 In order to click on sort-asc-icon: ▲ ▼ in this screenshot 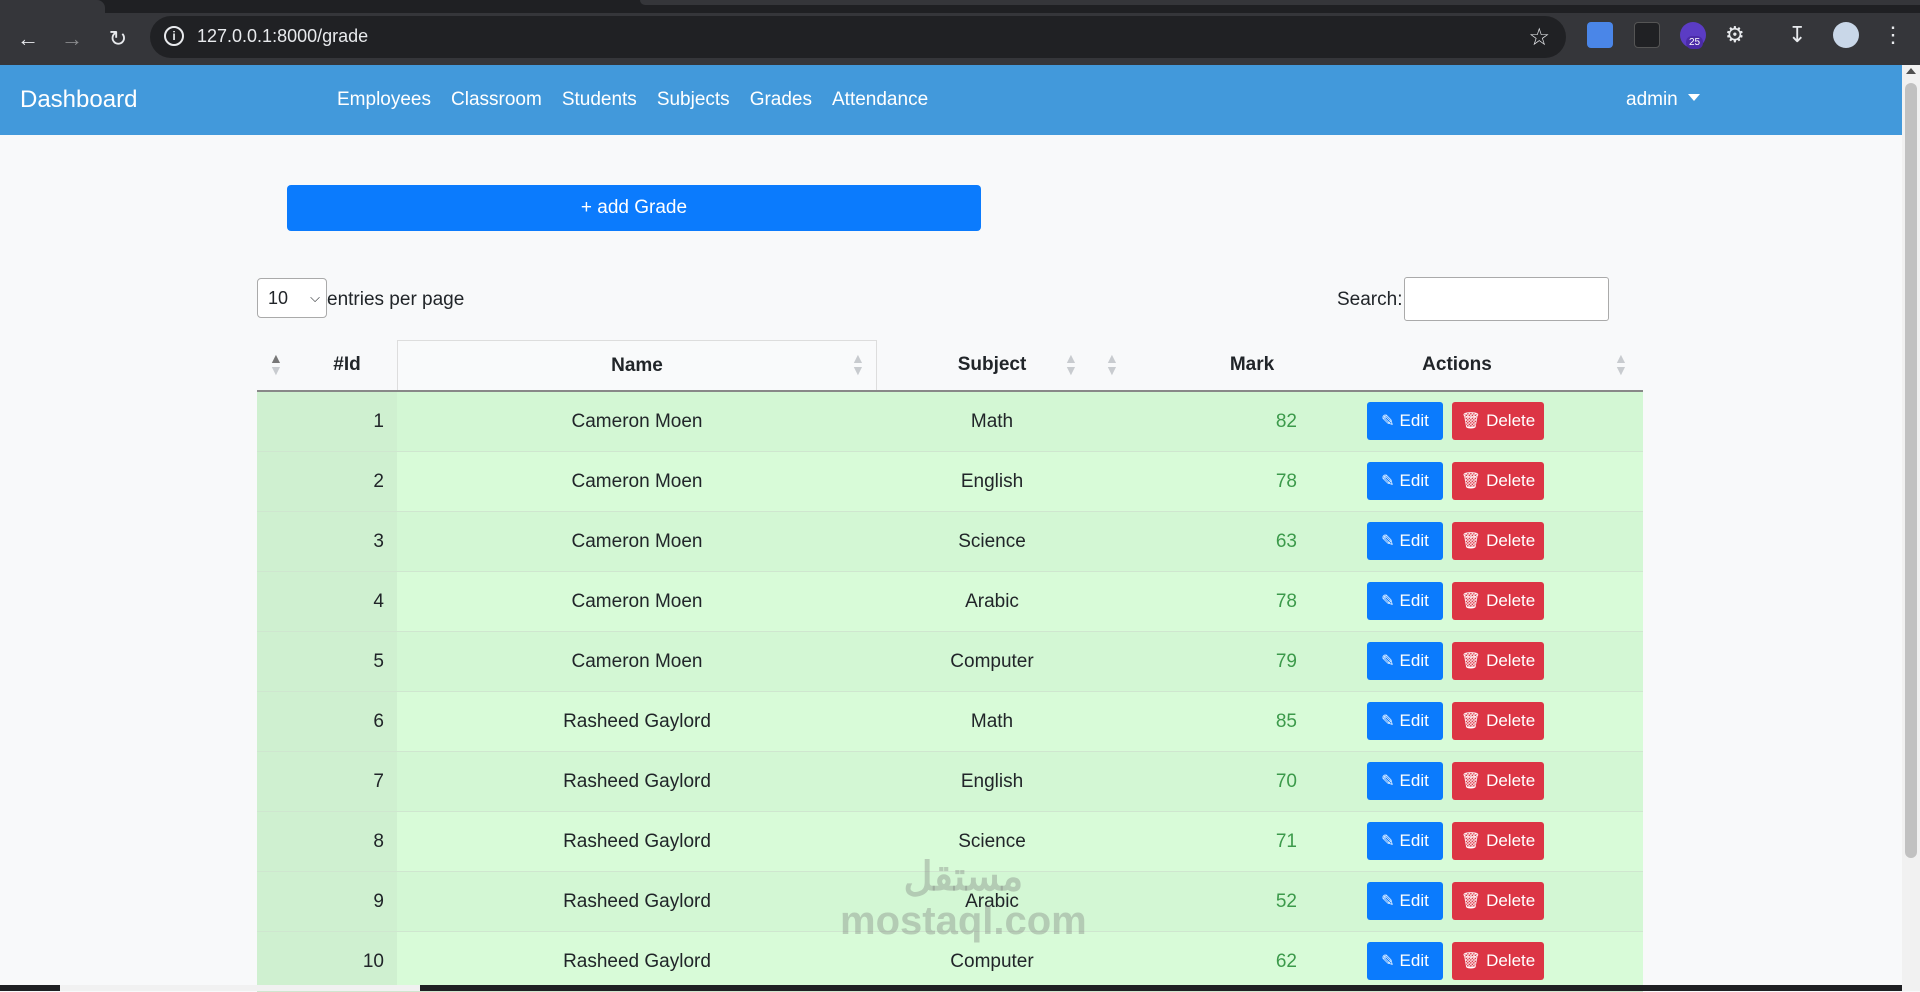, I will do `click(276, 364)`.